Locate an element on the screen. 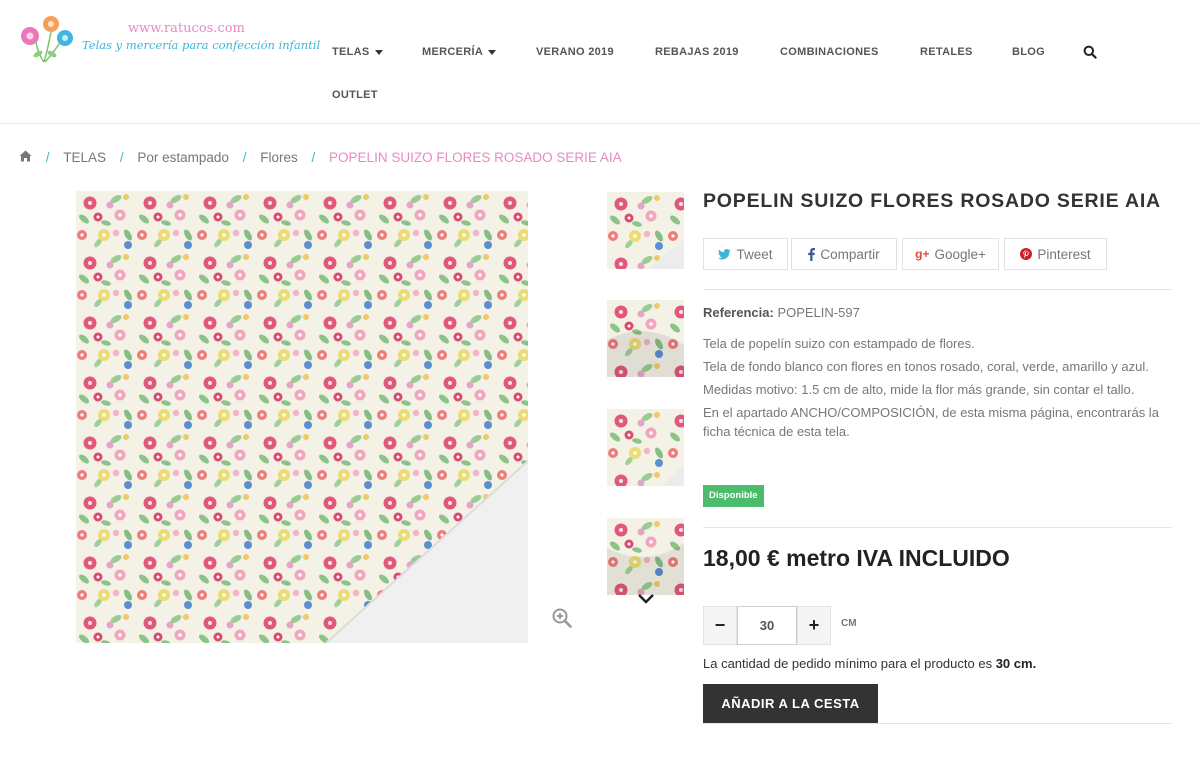 Image resolution: width=1200 pixels, height=758 pixels. nav-item-blog: BLOG is located at coordinates (1028, 52).